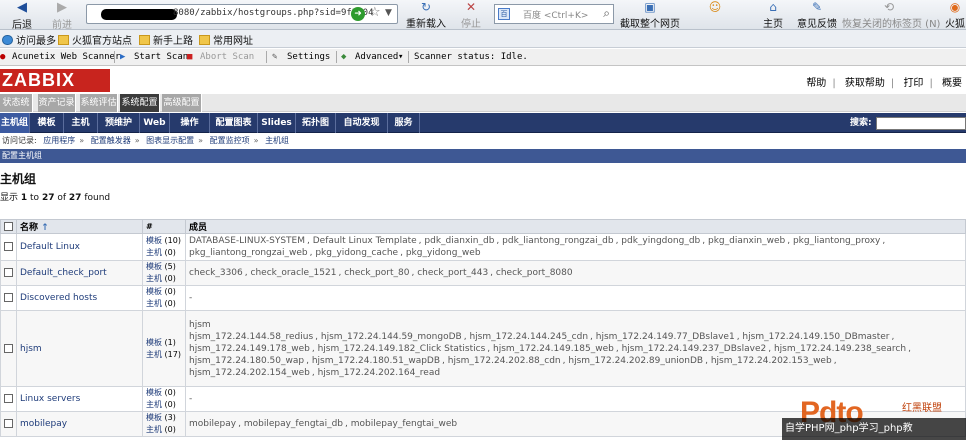 The height and width of the screenshot is (440, 966). I want to click on zabbix-search-input, so click(921, 123).